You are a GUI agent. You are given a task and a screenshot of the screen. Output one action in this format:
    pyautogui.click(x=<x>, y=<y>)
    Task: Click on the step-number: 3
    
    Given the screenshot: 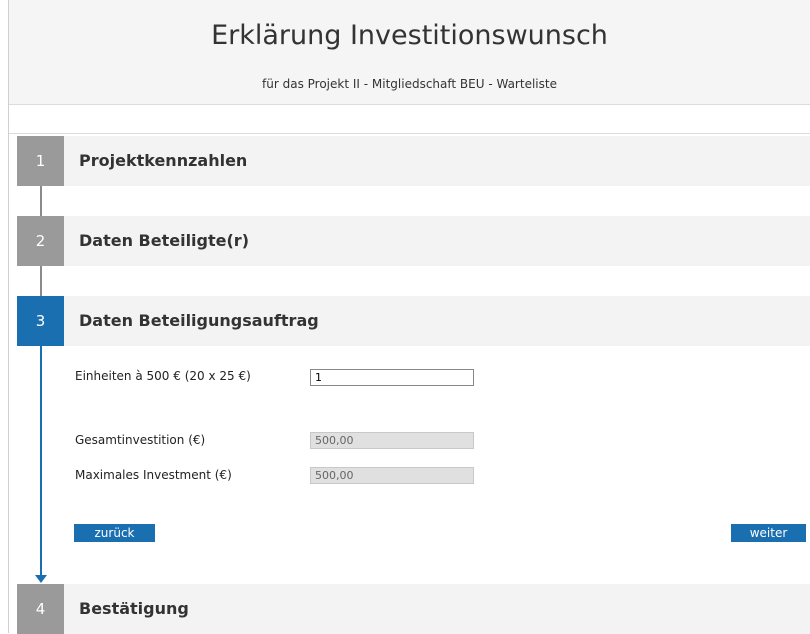 What is the action you would take?
    pyautogui.click(x=40, y=321)
    